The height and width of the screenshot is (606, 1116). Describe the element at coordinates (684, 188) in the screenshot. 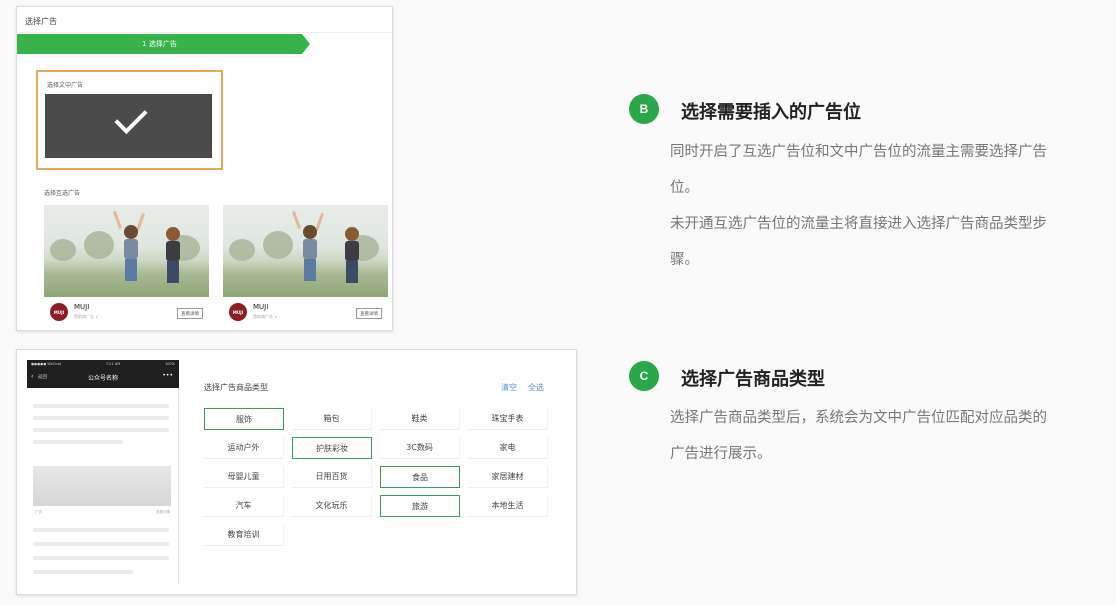

I see `description-line: 位。` at that location.